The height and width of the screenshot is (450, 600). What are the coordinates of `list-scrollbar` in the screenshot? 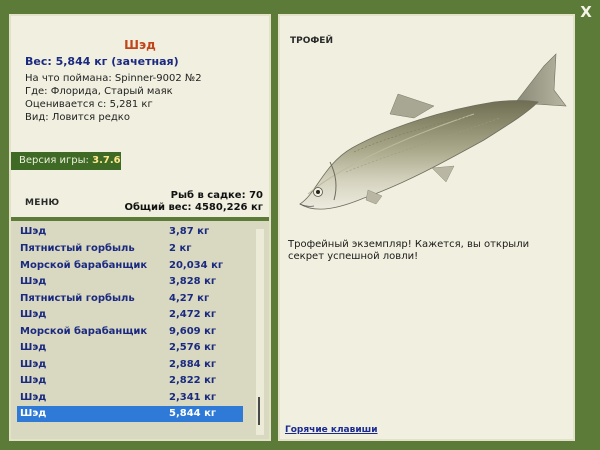 It's located at (260, 332).